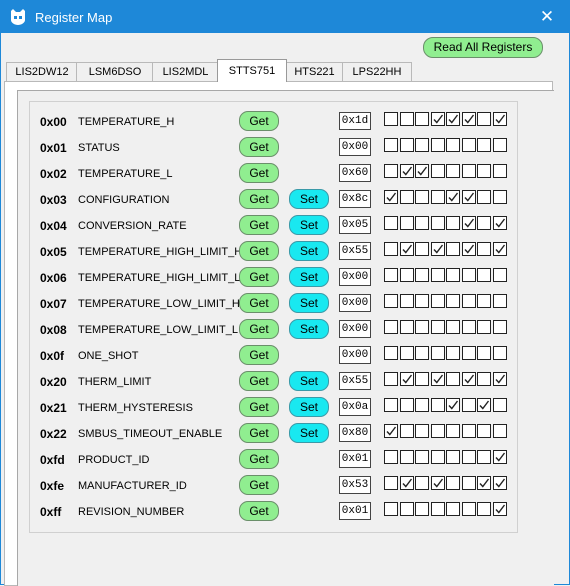 The width and height of the screenshot is (570, 586). I want to click on register-value-field: 0x0a, so click(355, 407).